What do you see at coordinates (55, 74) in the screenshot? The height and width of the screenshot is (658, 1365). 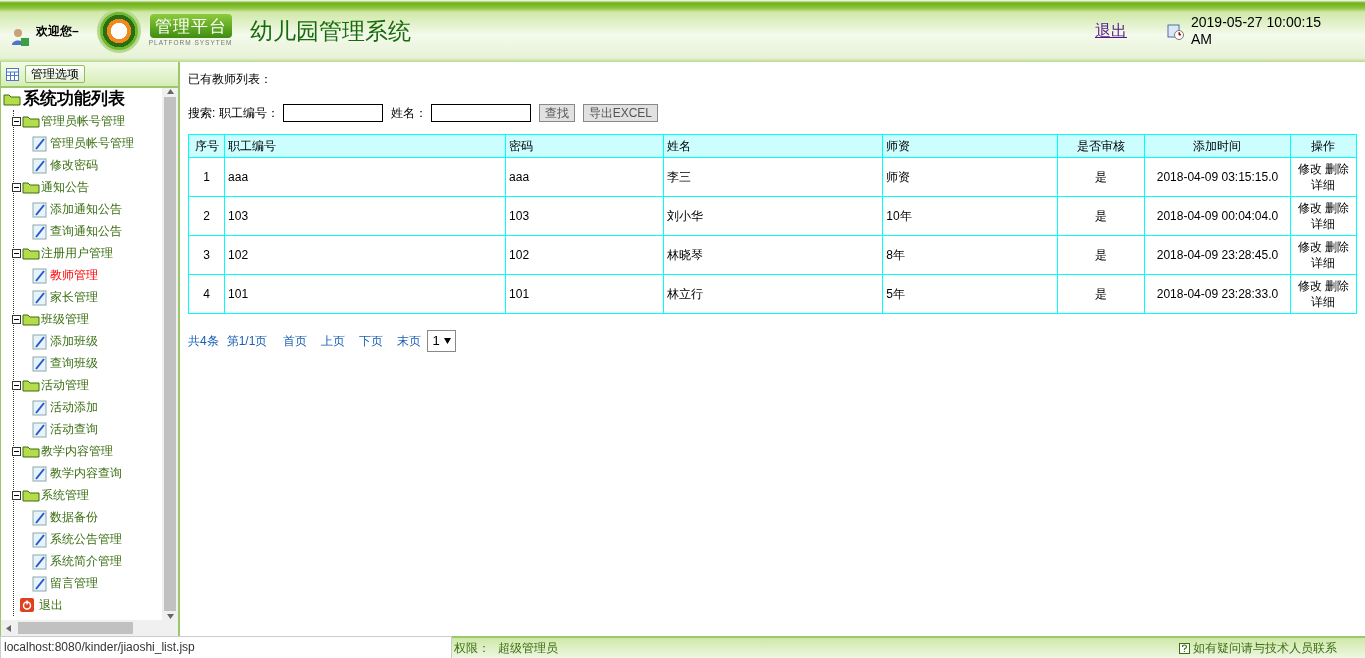 I see `sidebar-tab: 管理选项` at bounding box center [55, 74].